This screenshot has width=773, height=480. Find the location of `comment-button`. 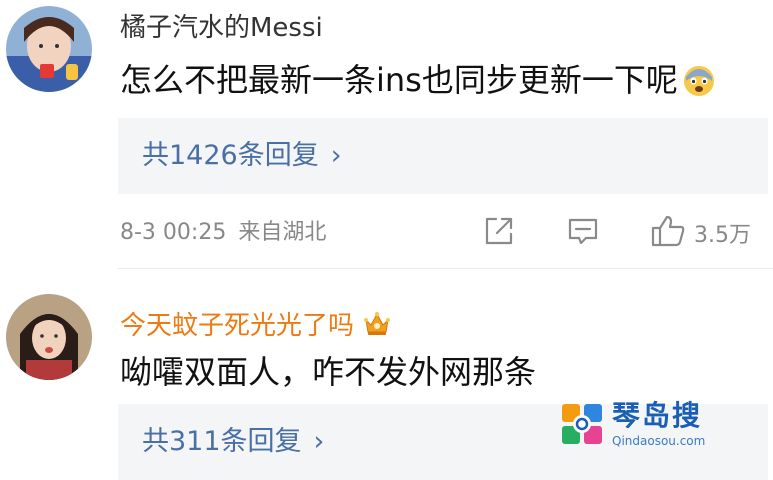

comment-button is located at coordinates (583, 233).